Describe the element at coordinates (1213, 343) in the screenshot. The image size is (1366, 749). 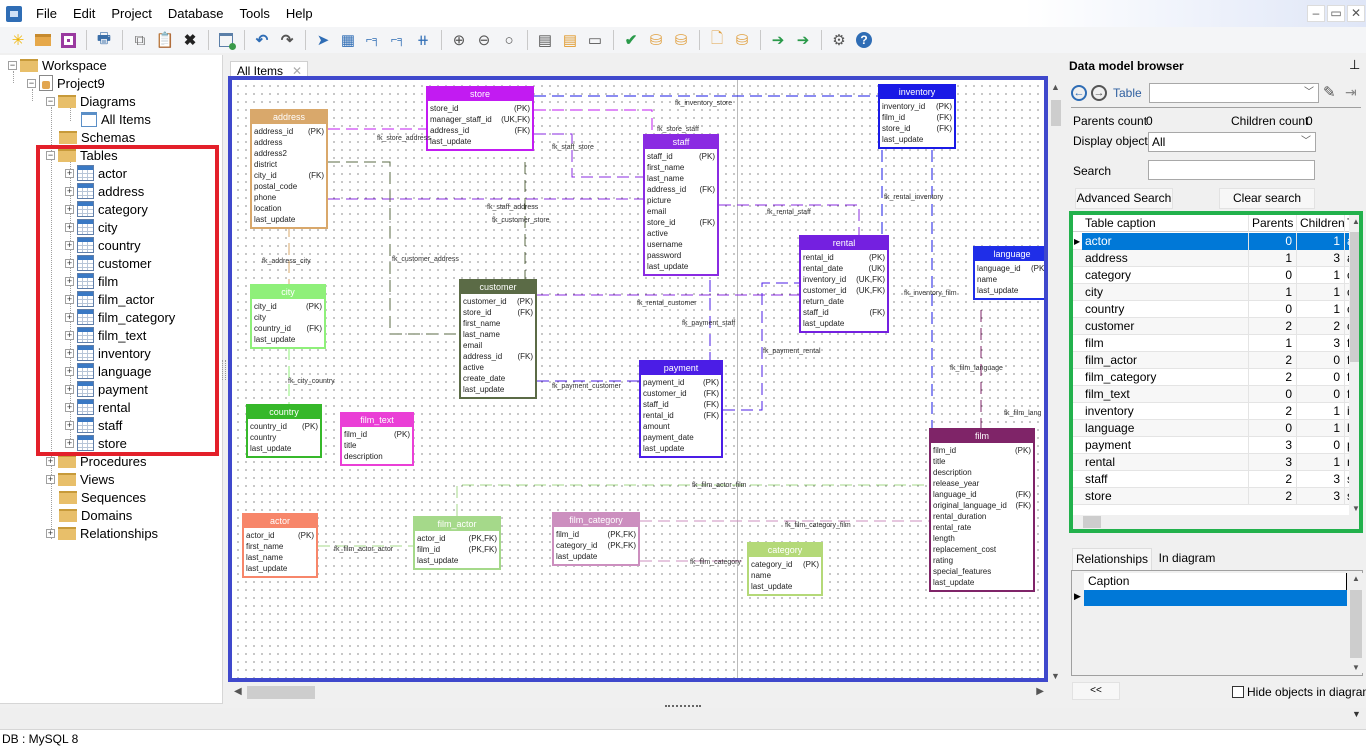
I see `grid-row: film13f` at that location.